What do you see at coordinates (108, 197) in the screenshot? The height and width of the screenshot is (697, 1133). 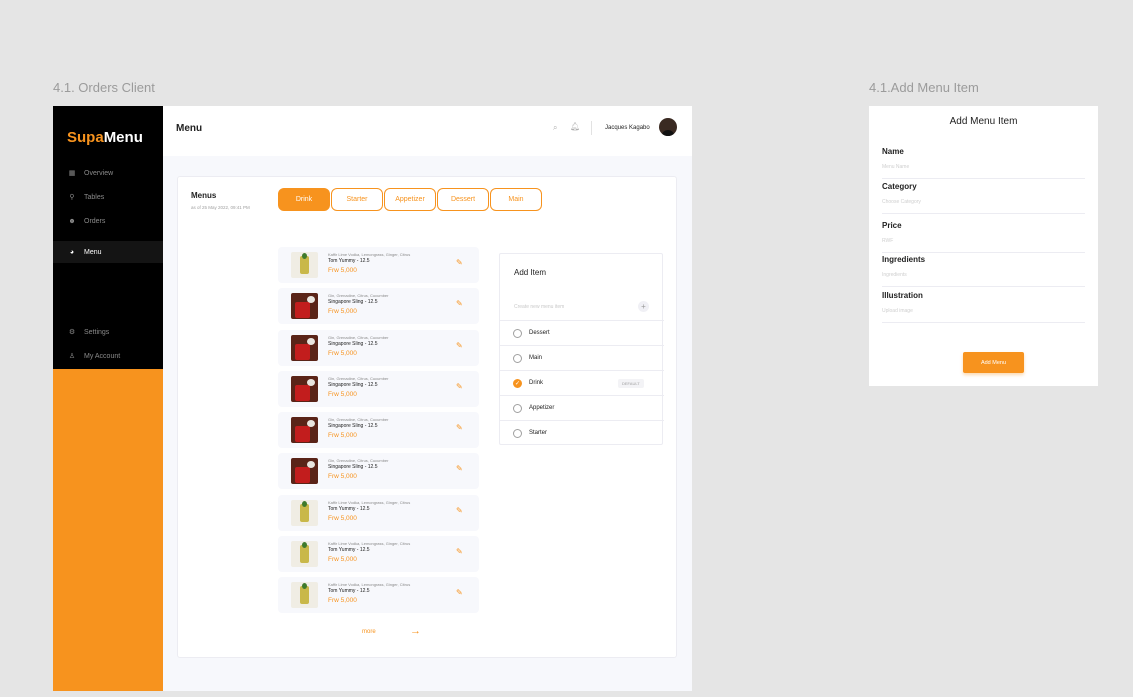 I see `sidebar-item-tables: ⚲ Tables` at bounding box center [108, 197].